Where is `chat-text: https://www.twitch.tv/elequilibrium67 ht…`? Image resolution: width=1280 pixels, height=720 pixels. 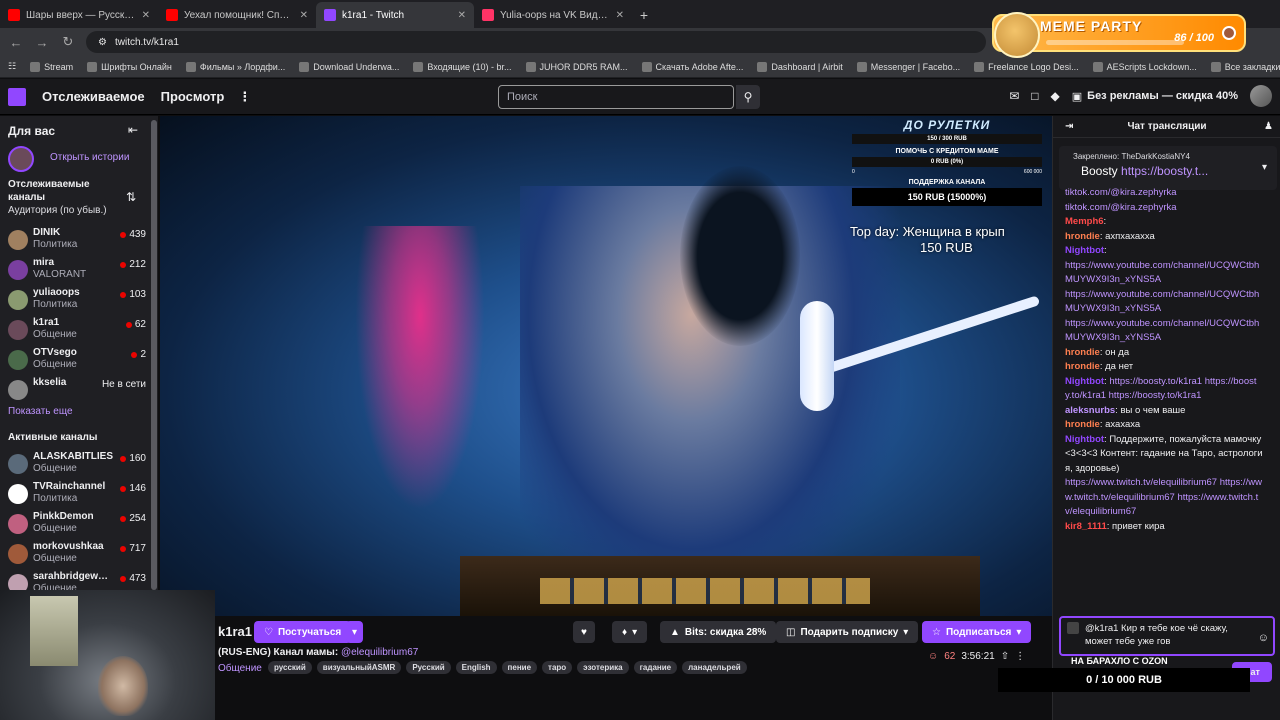 chat-text: https://www.twitch.tv/elequilibrium67 ht… is located at coordinates (1163, 497).